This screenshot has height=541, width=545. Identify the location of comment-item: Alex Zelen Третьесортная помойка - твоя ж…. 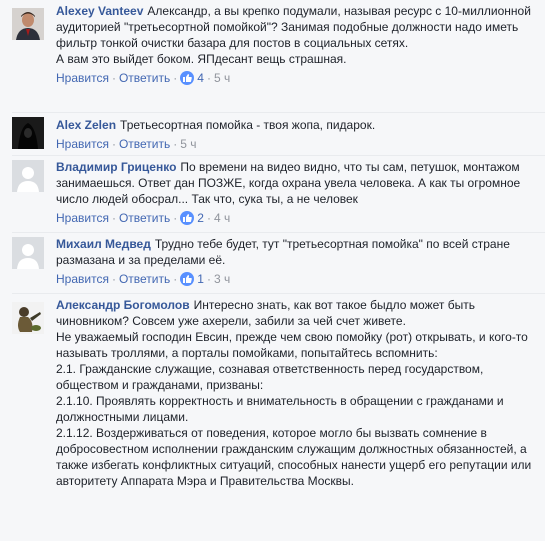
(272, 134).